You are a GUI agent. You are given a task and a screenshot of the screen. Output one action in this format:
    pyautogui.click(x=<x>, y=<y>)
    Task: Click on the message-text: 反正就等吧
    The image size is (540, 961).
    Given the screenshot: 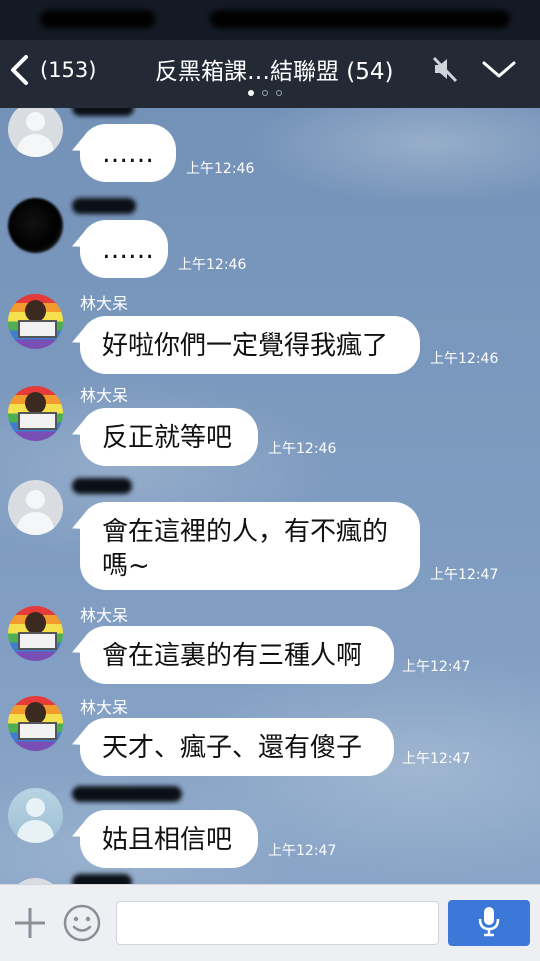 What is the action you would take?
    pyautogui.click(x=167, y=438)
    